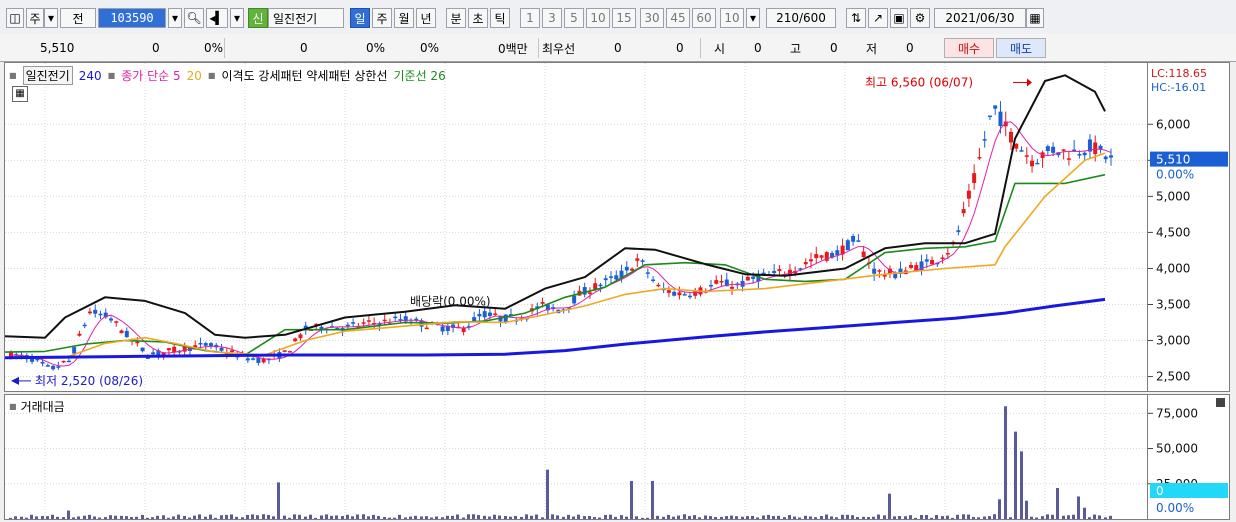  What do you see at coordinates (899, 18) in the screenshot?
I see `save-icon: ▣` at bounding box center [899, 18].